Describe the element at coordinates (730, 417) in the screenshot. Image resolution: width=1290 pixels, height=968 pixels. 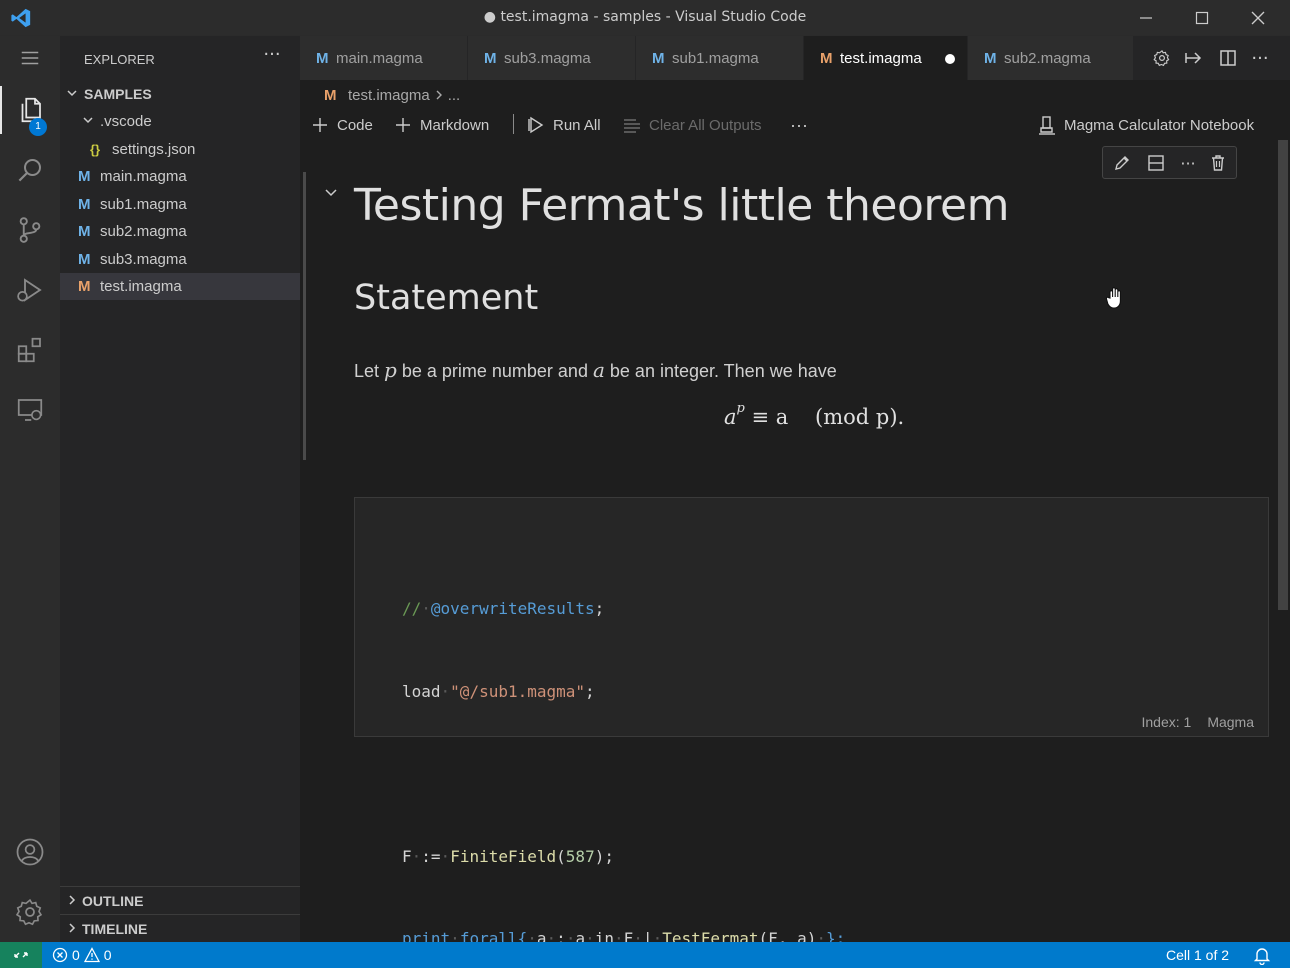
I see `math-base: a` at that location.